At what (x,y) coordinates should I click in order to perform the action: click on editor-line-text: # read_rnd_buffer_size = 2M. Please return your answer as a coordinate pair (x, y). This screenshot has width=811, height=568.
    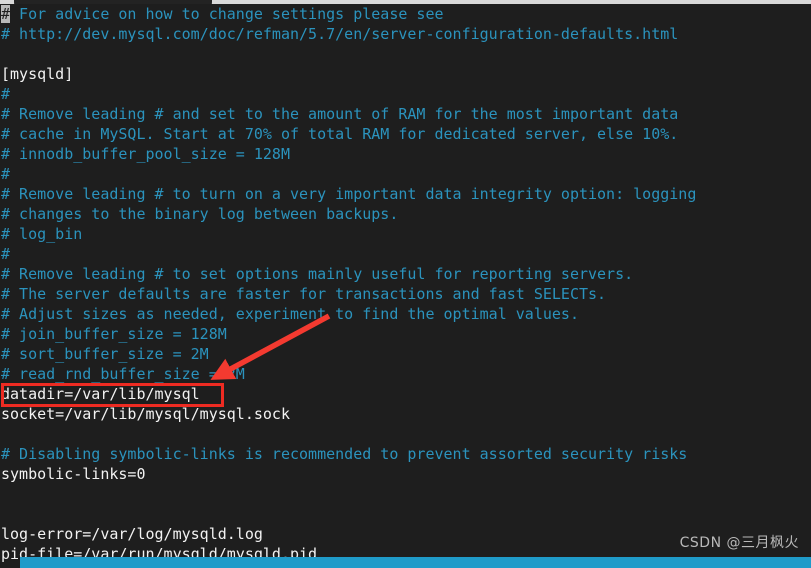
    Looking at the image, I should click on (123, 374).